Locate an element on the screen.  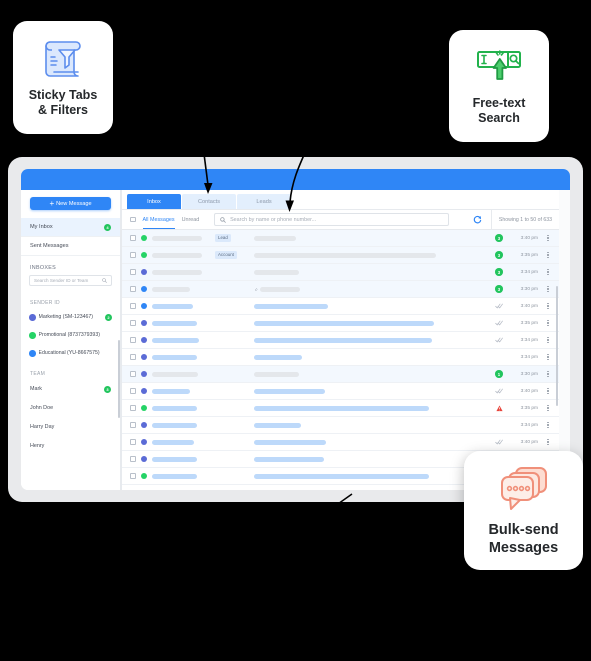
sidebar-team-henry: Henry is located at coordinates (70, 446).